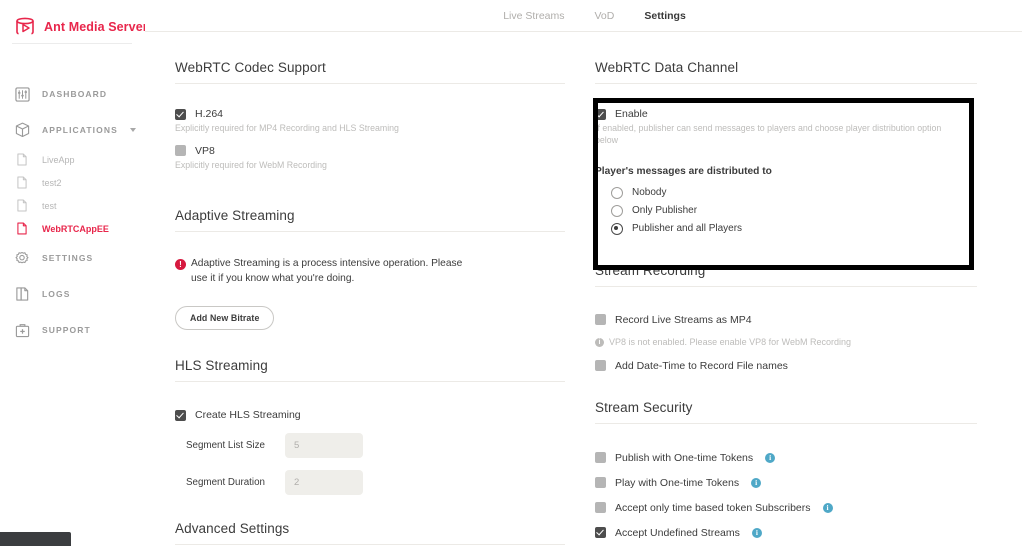 The height and width of the screenshot is (546, 1024). I want to click on checkbox-record-mp4-row: Record Live Streams as MP4, so click(786, 320).